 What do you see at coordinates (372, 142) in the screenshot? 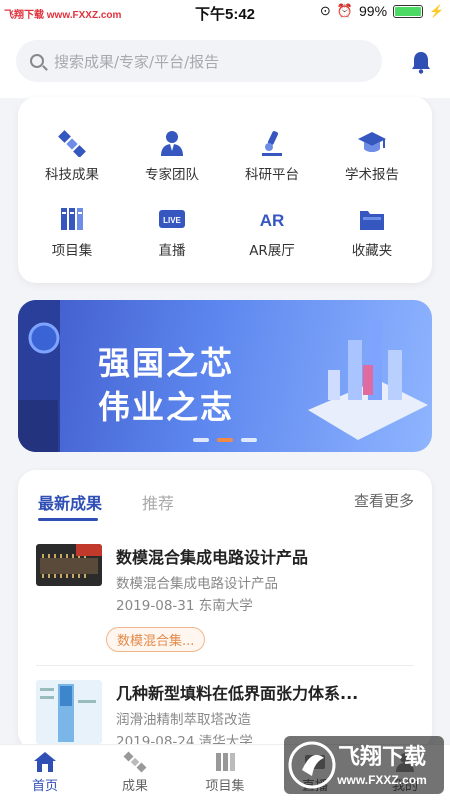
I see `graduation-cap-icon` at bounding box center [372, 142].